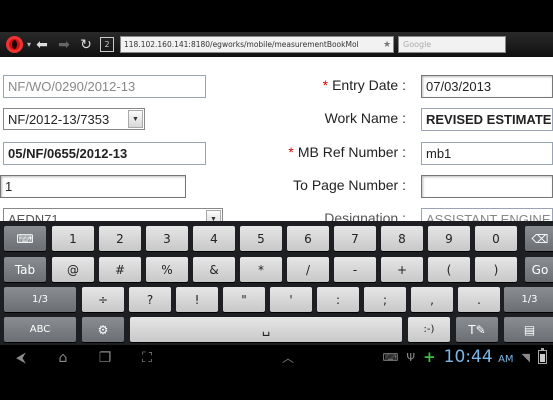 Image resolution: width=553 pixels, height=400 pixels. I want to click on kbd-row1-key-1: 2, so click(120, 238).